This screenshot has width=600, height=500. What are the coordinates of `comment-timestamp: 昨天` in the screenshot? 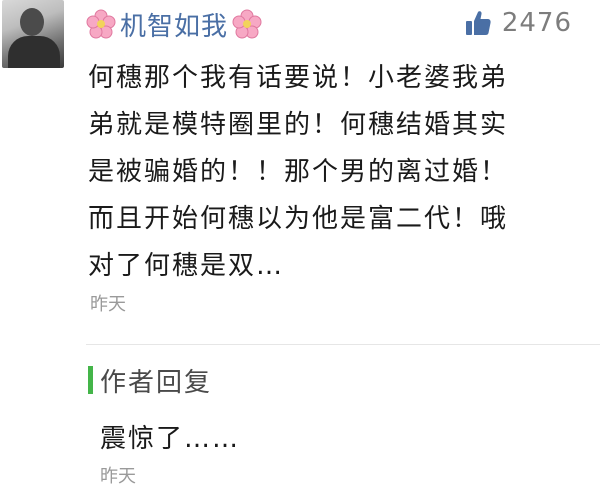 It's located at (108, 304).